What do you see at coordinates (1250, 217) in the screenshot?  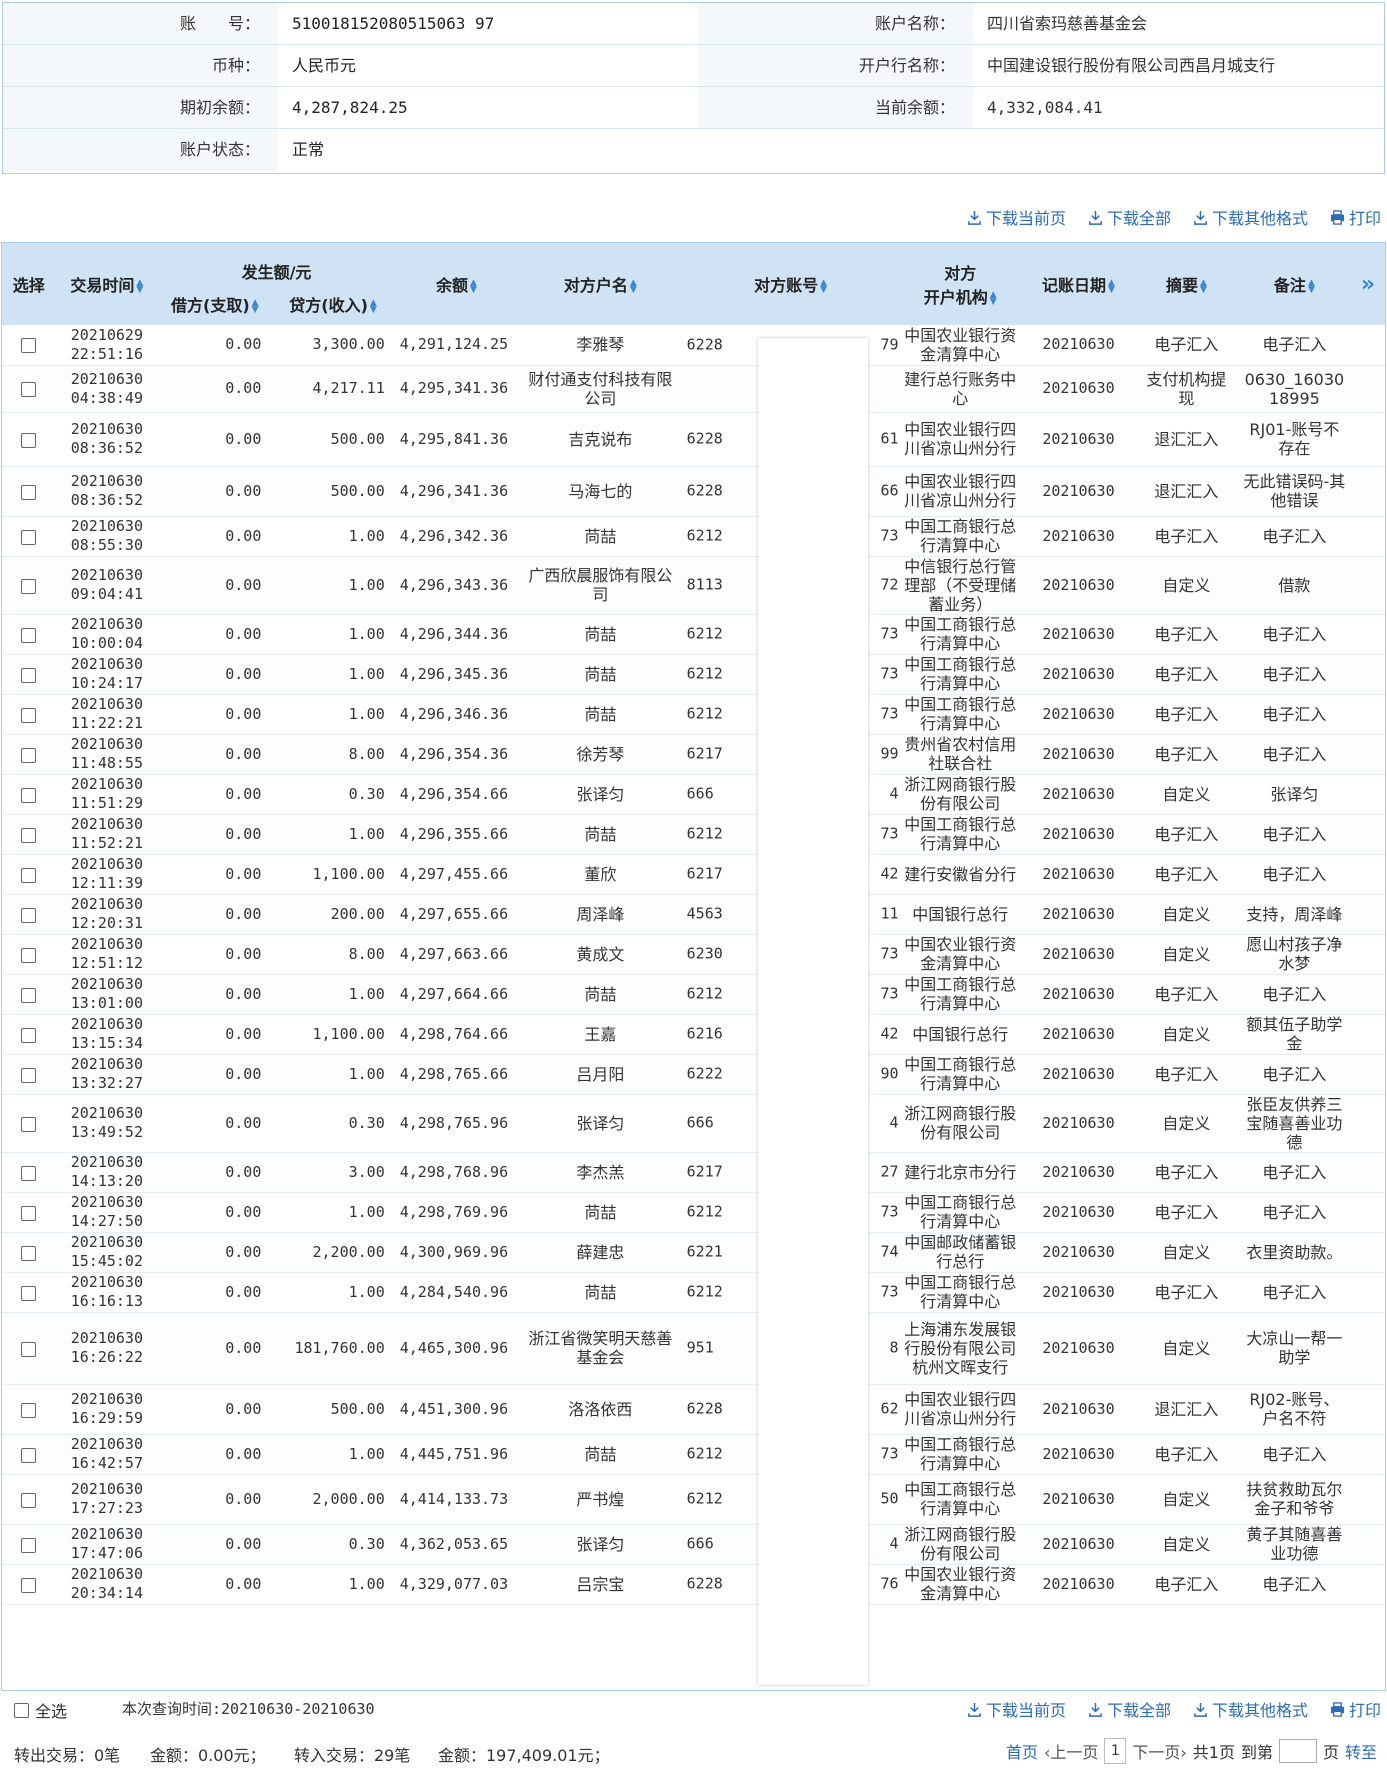 I see `download-other-button: 下载其他格式` at bounding box center [1250, 217].